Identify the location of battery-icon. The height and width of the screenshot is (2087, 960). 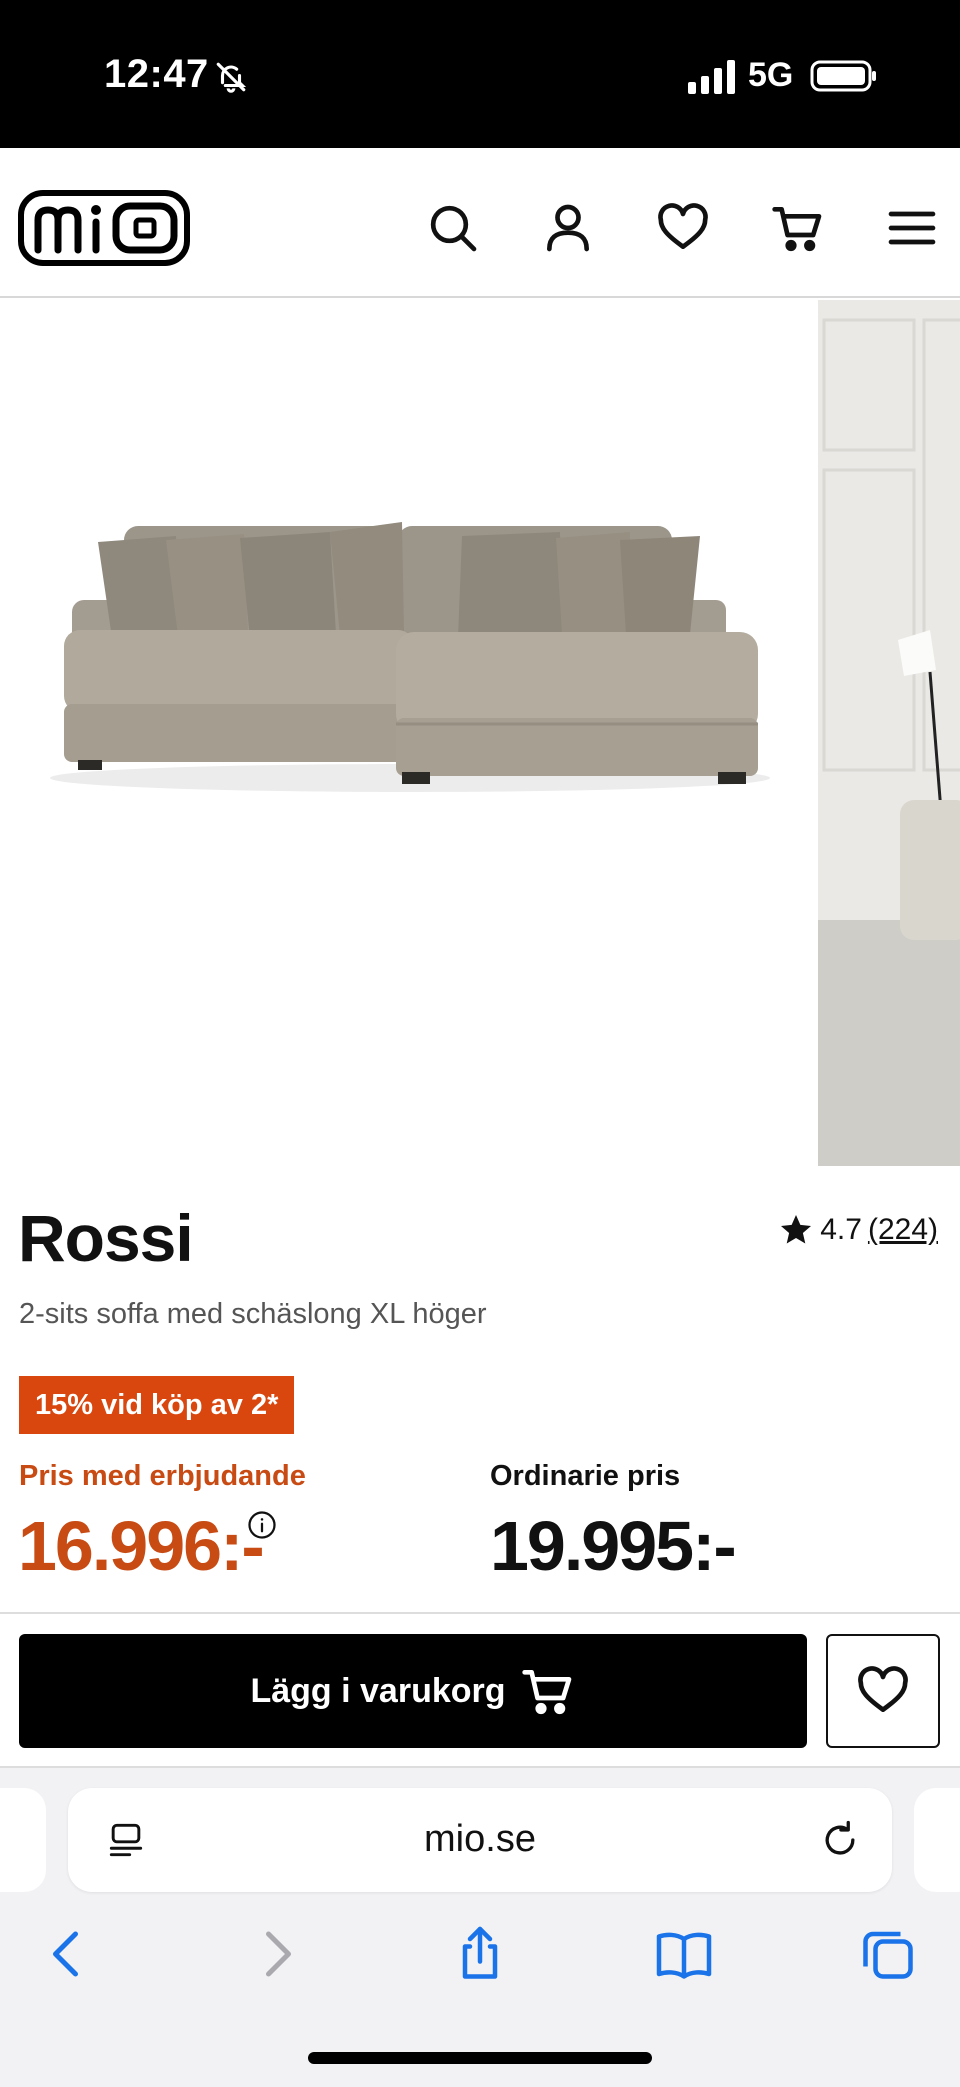
(843, 76).